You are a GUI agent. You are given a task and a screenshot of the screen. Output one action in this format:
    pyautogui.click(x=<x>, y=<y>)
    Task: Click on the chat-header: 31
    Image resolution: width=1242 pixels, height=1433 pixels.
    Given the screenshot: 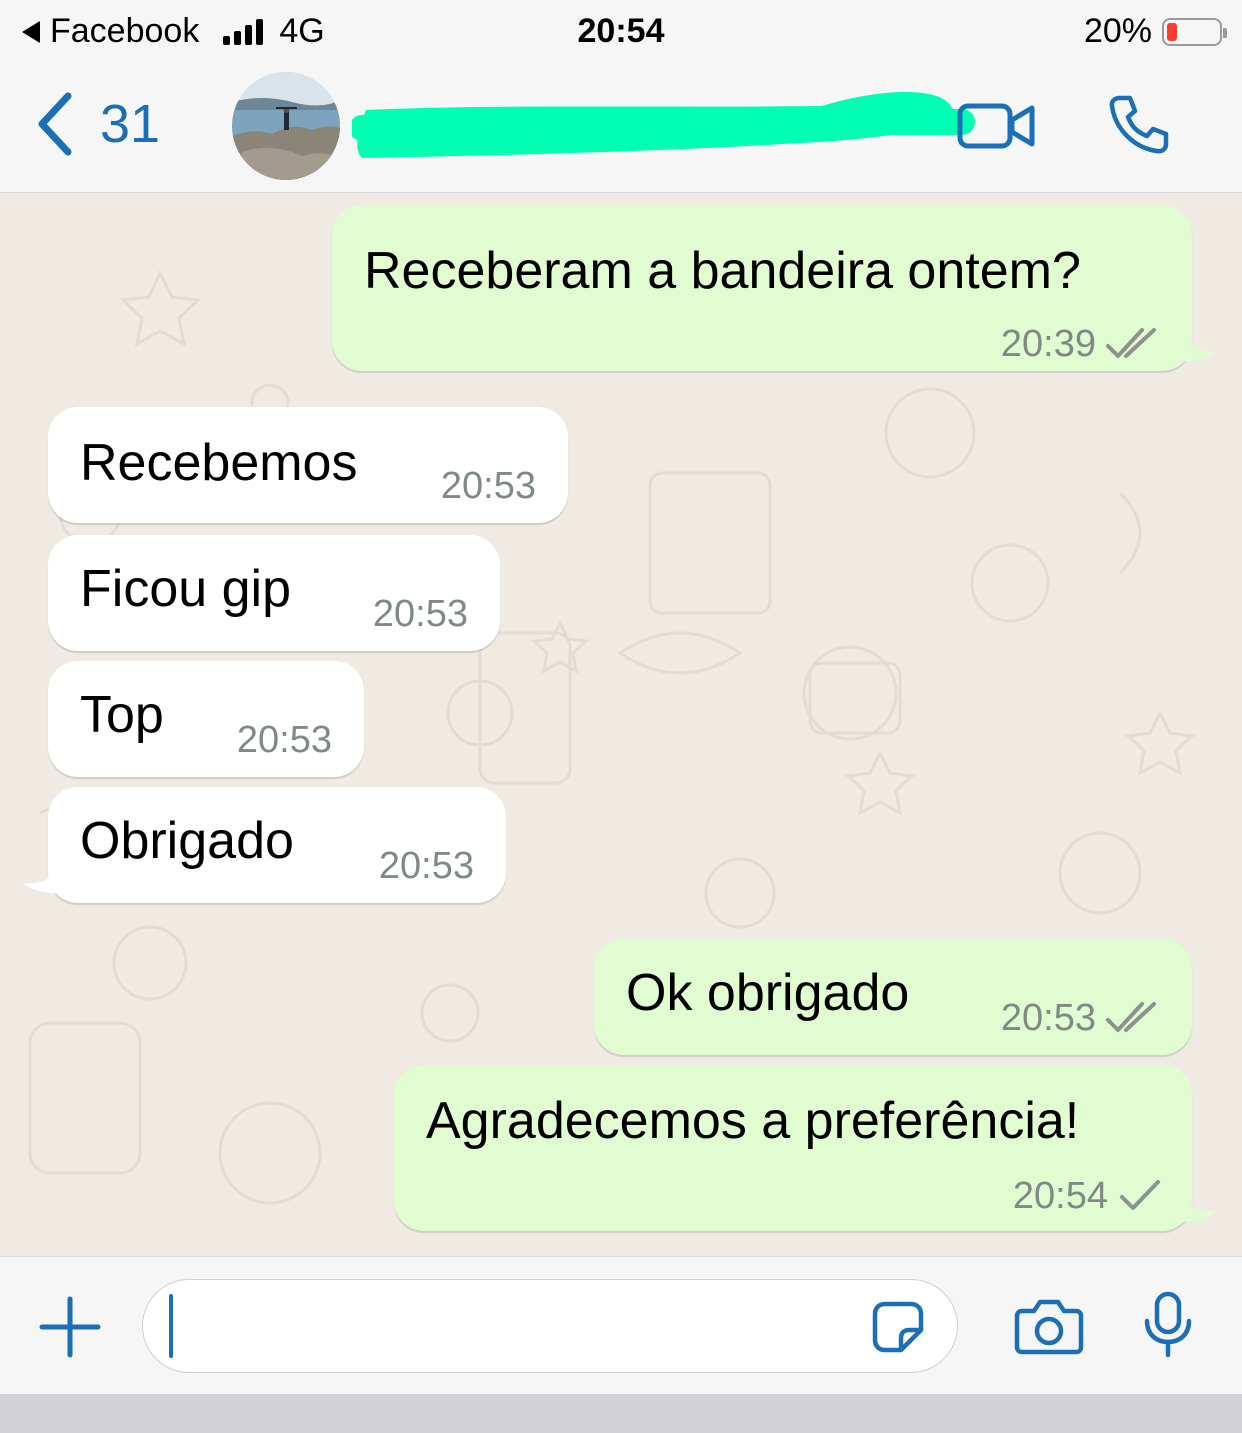 What is the action you would take?
    pyautogui.click(x=621, y=128)
    